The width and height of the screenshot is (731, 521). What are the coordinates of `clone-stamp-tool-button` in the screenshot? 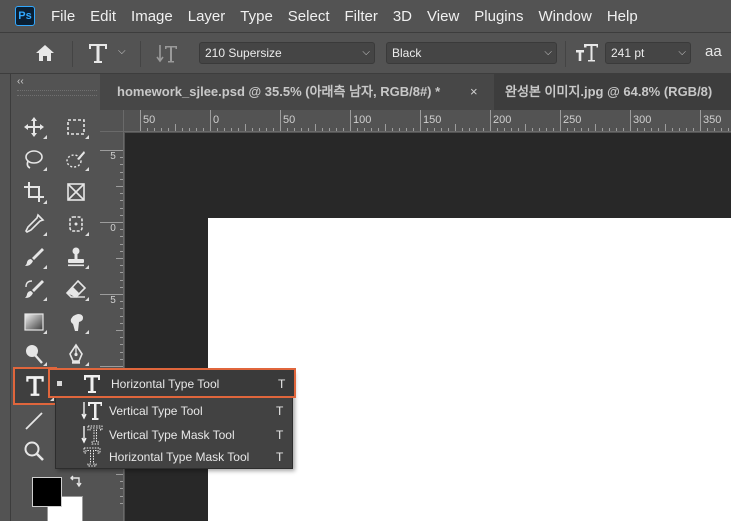 It's located at (76, 257).